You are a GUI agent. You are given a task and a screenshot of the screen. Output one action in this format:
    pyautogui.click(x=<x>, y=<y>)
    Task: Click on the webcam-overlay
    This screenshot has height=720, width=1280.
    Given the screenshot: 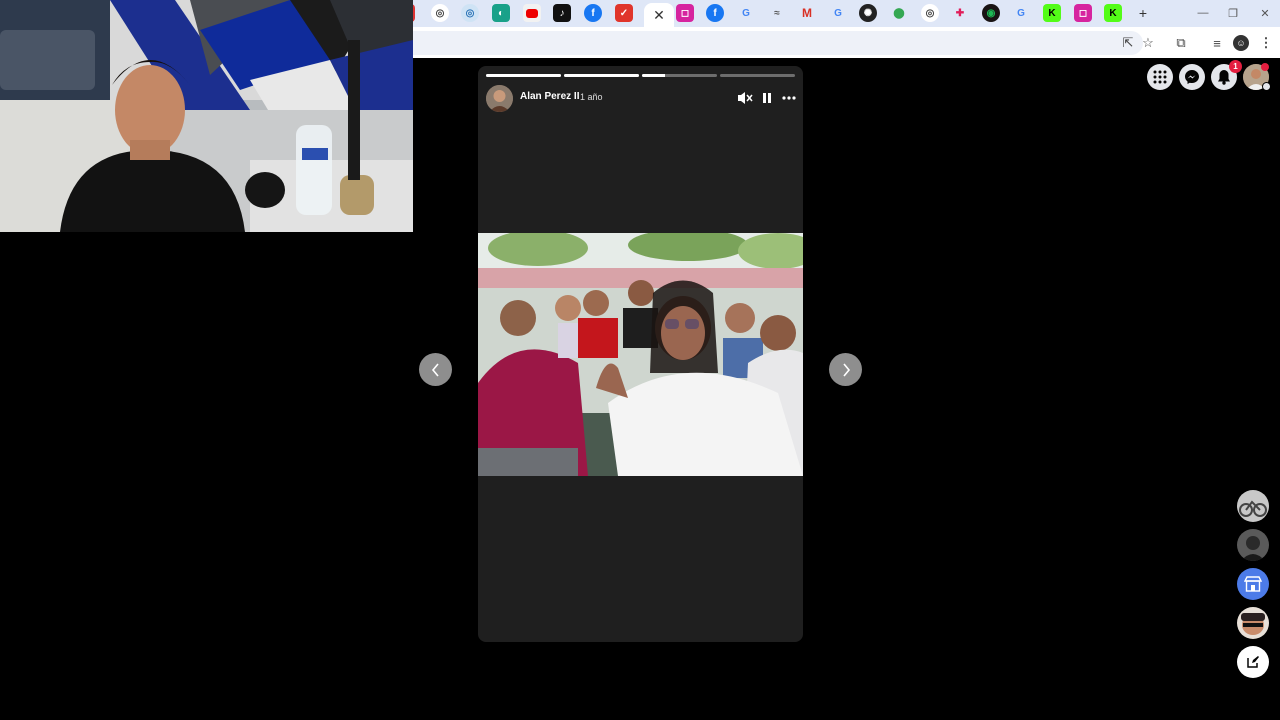 What is the action you would take?
    pyautogui.click(x=206, y=116)
    